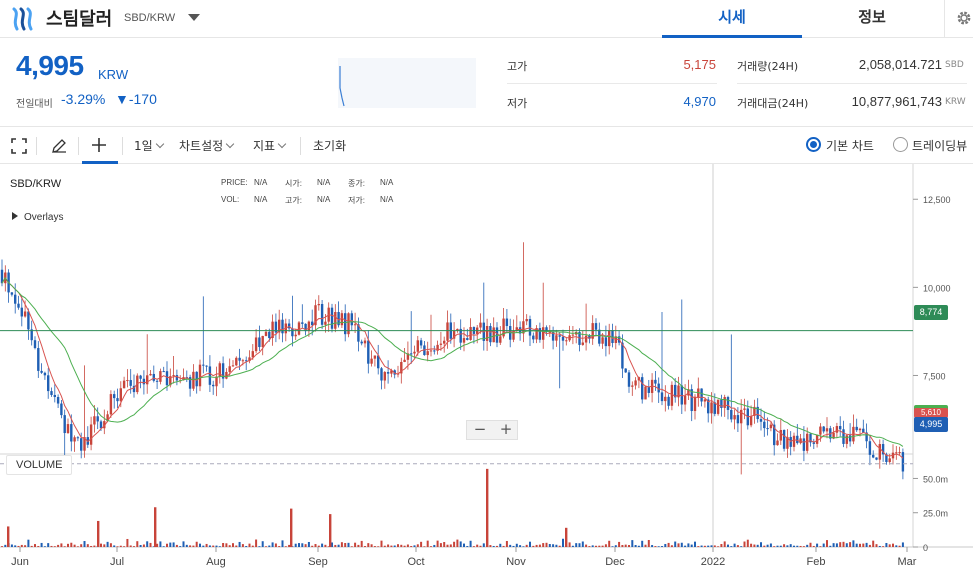 This screenshot has height=581, width=973. Describe the element at coordinates (958, 19) in the screenshot. I see `settings-button` at that location.